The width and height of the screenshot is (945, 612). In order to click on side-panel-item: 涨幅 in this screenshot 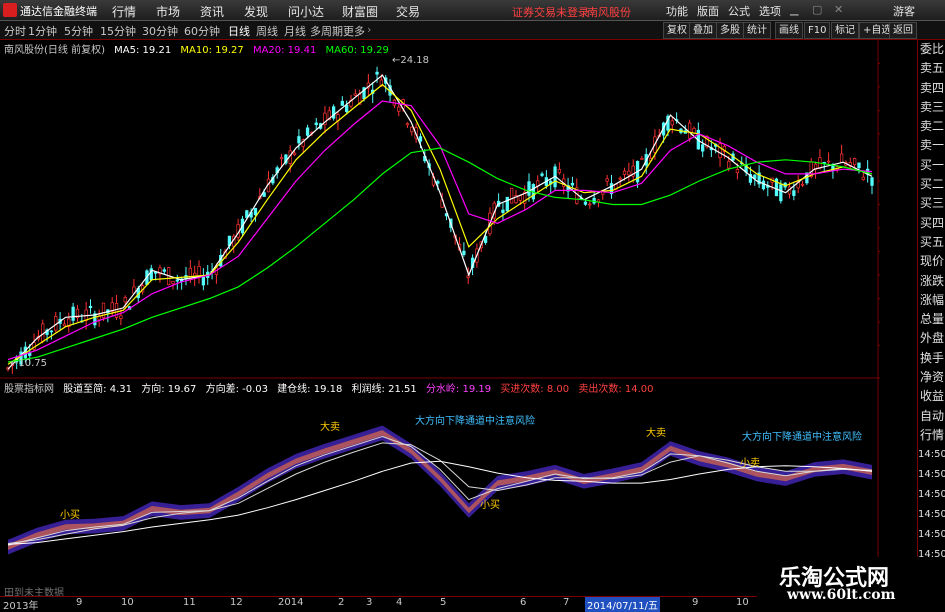, I will do `click(931, 299)`.